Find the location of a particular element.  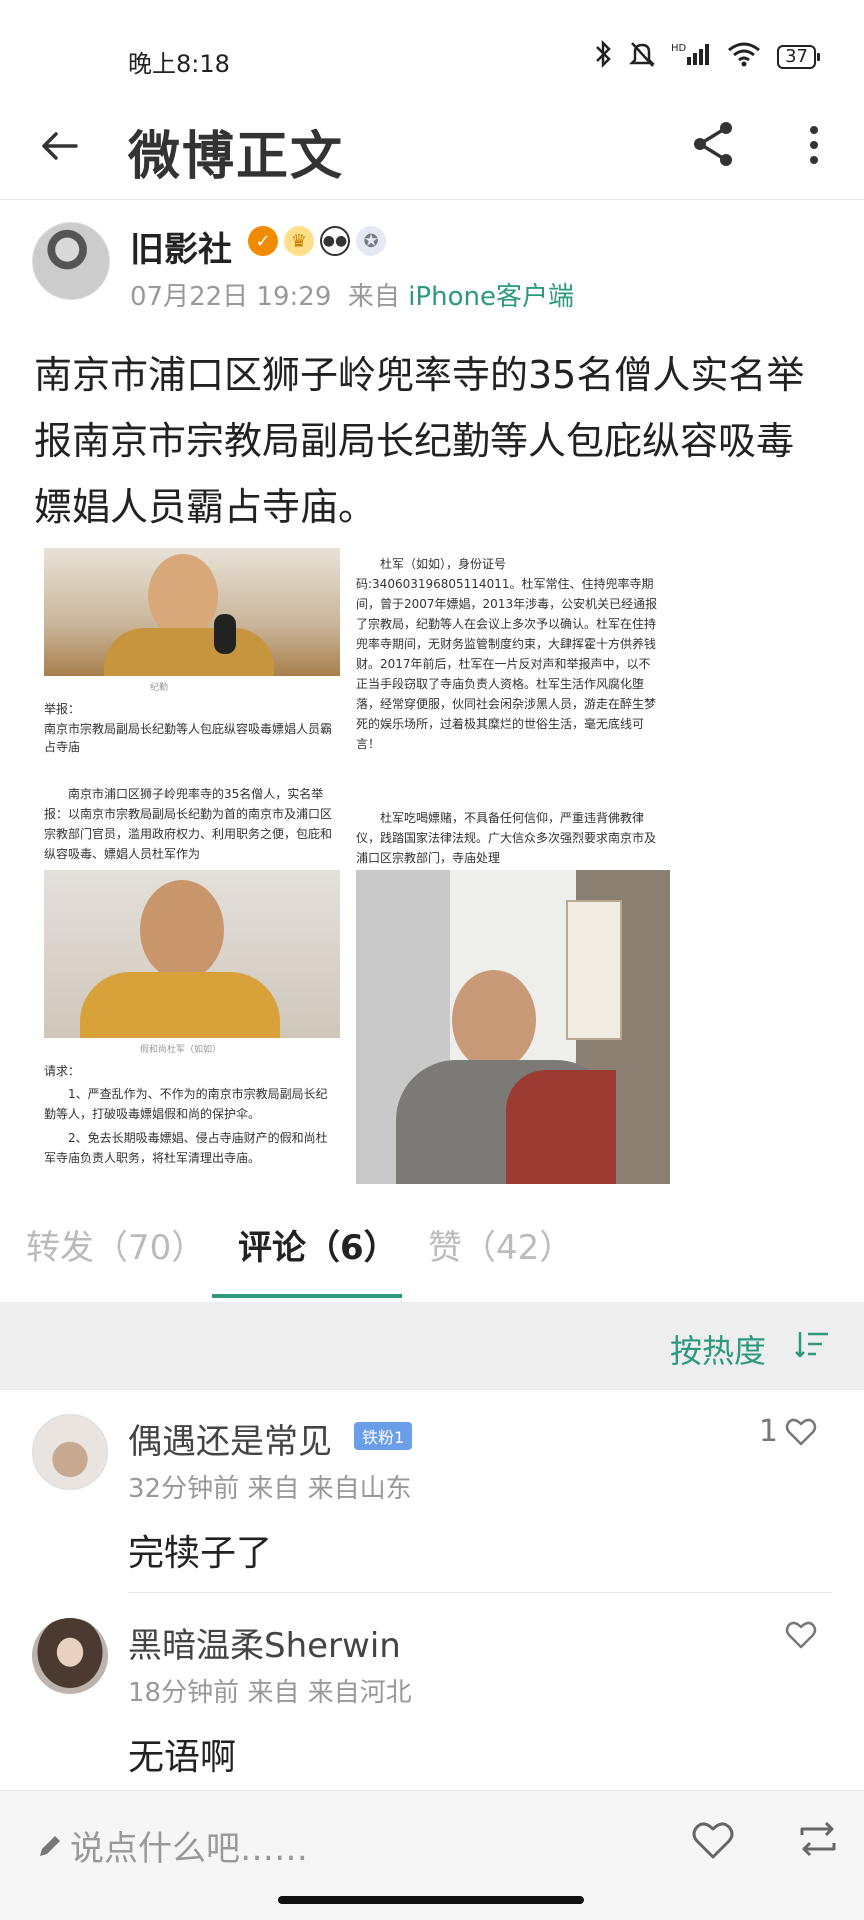

more-options-button is located at coordinates (814, 145).